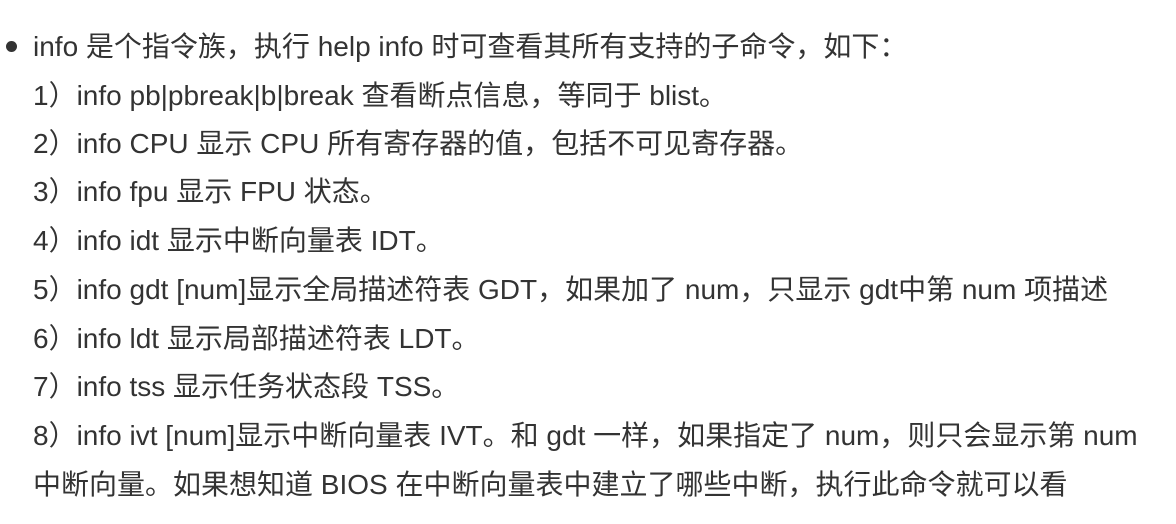  What do you see at coordinates (550, 484) in the screenshot?
I see `list-item-continuation: 中断向量。如果想知道 BIOS 在中断向量表中建立了哪些中断，执行此命令就可以看` at bounding box center [550, 484].